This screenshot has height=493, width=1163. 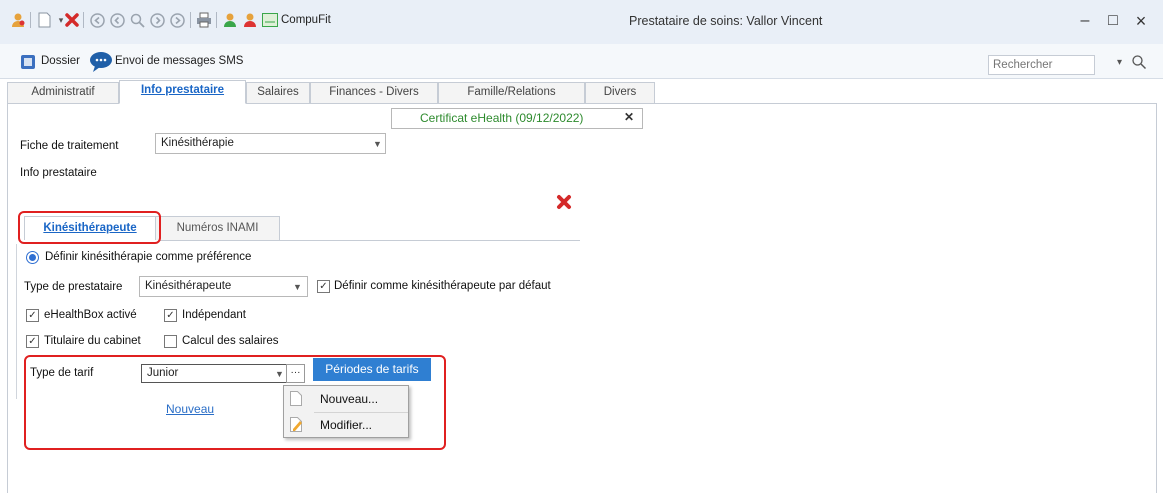 I want to click on ehealth-certificate-text: Certificat eHealth (09/12/2022), so click(x=502, y=118).